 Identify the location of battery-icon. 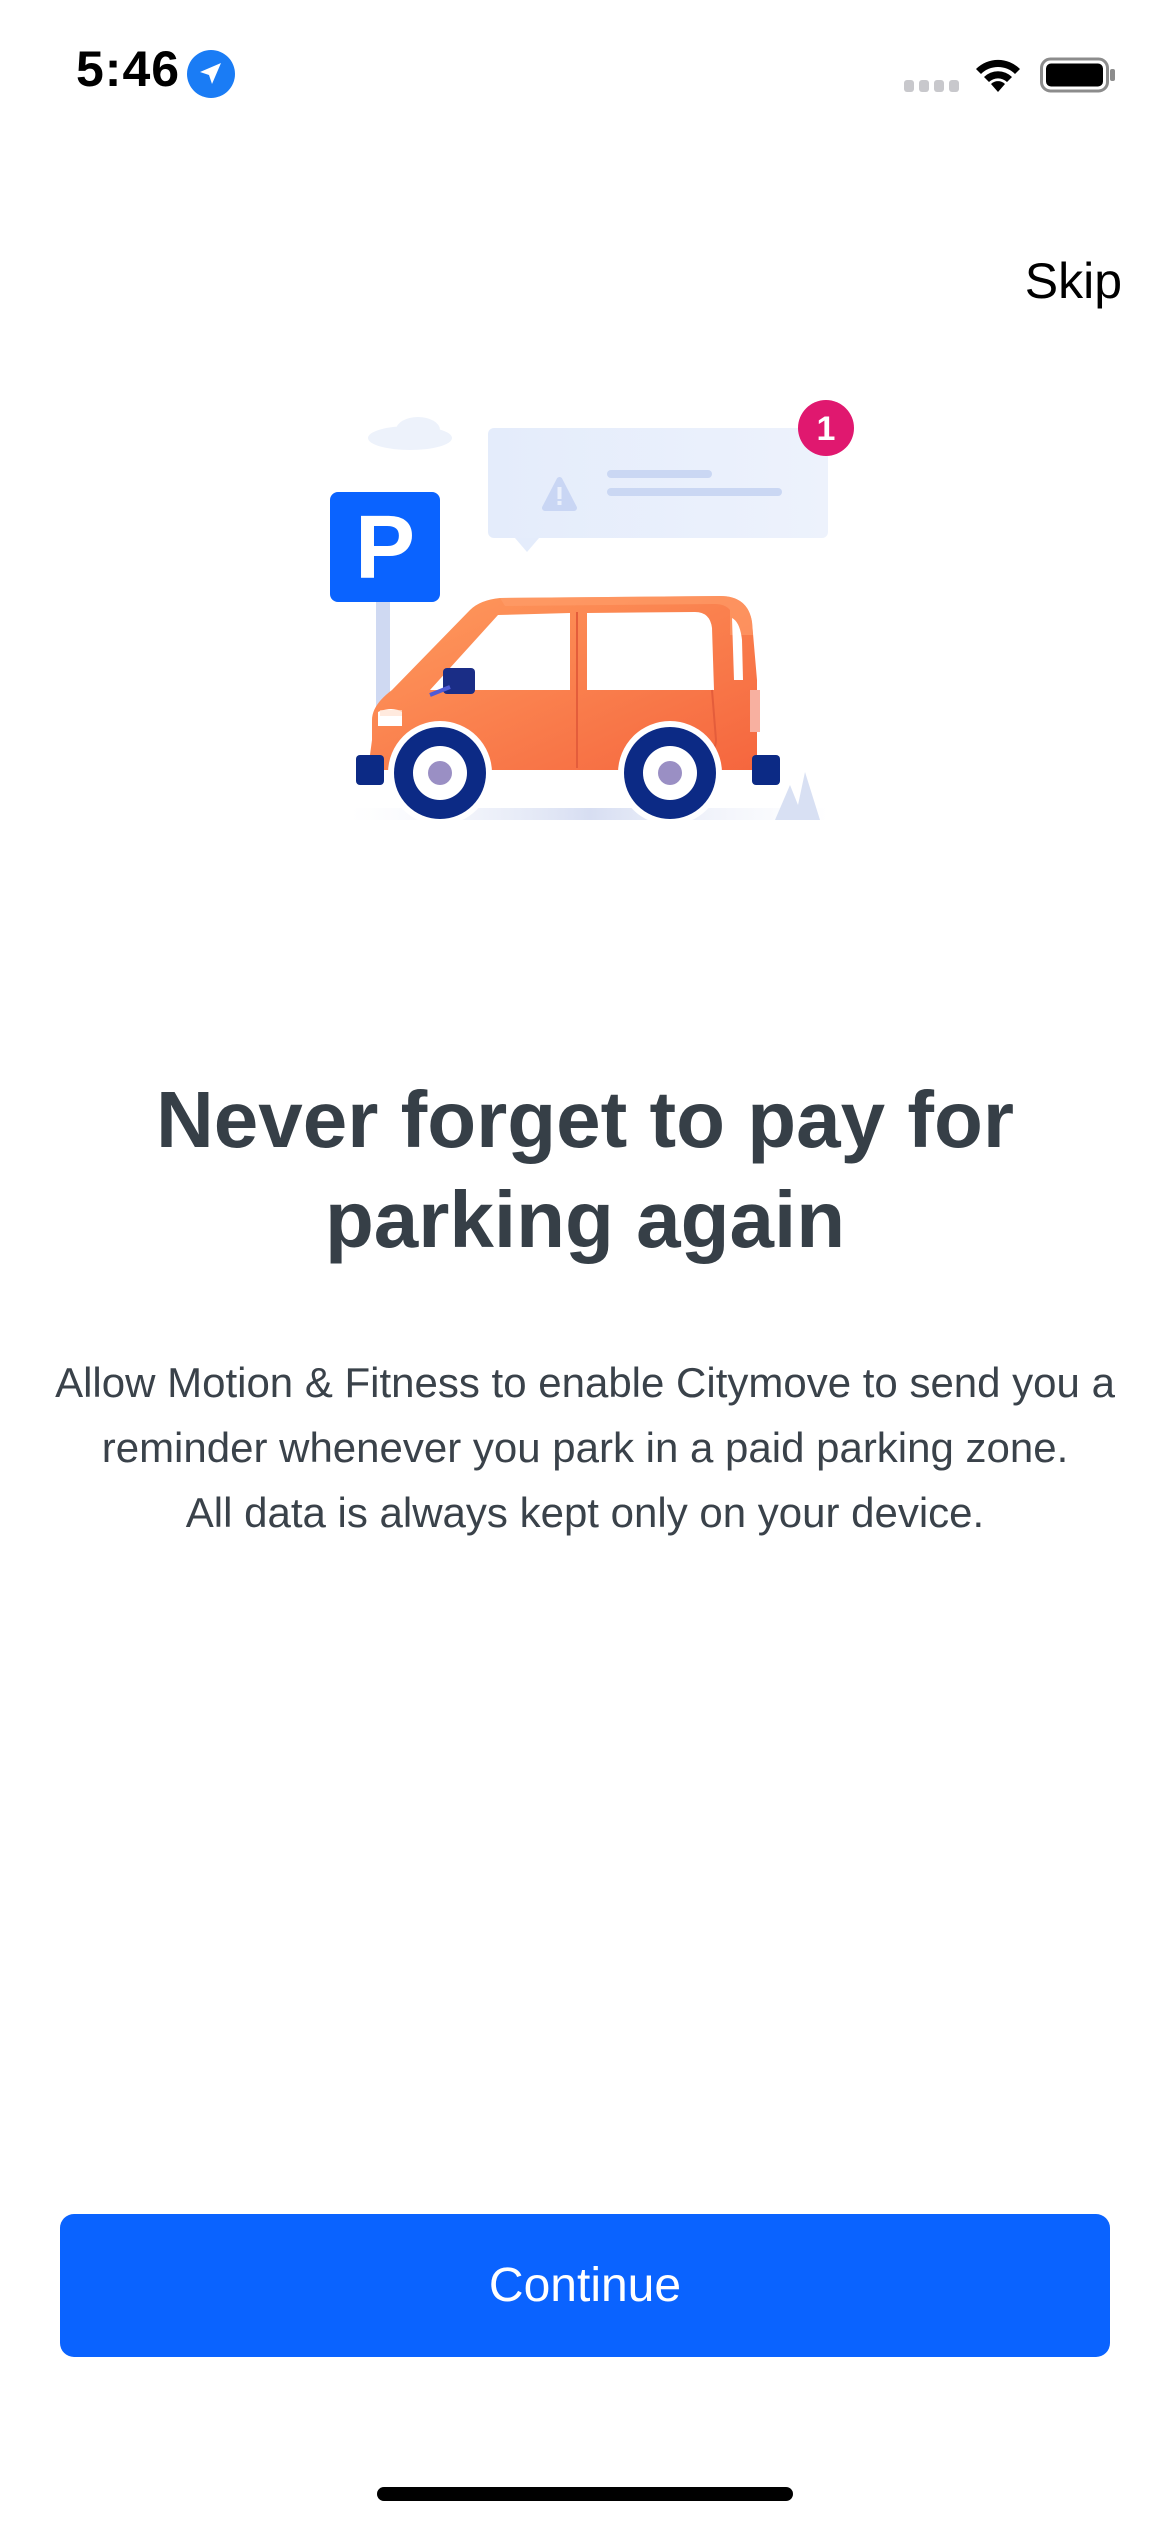
(1077, 75).